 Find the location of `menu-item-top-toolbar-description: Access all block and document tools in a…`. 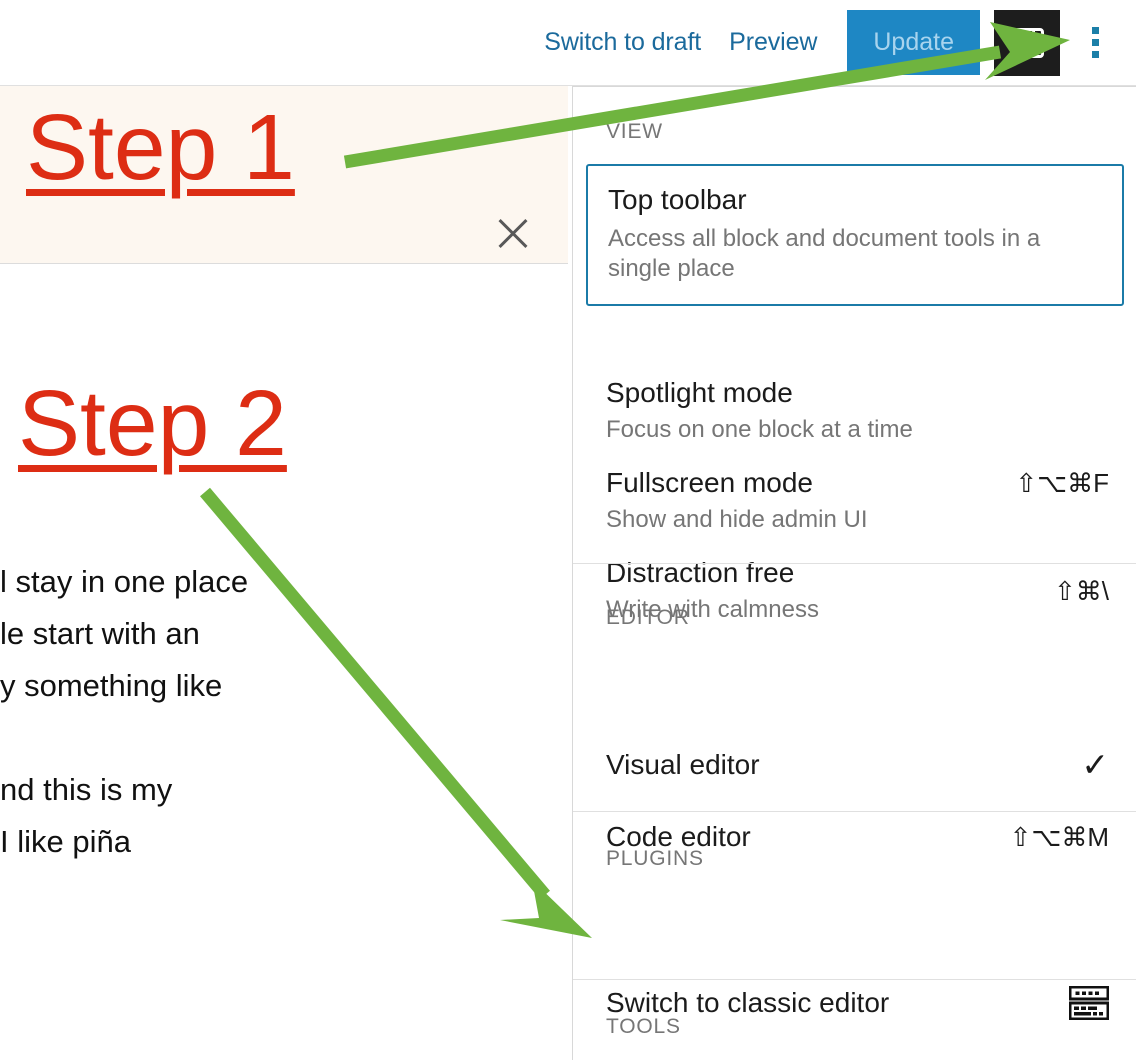

menu-item-top-toolbar-description: Access all block and document tools in a… is located at coordinates (824, 253).